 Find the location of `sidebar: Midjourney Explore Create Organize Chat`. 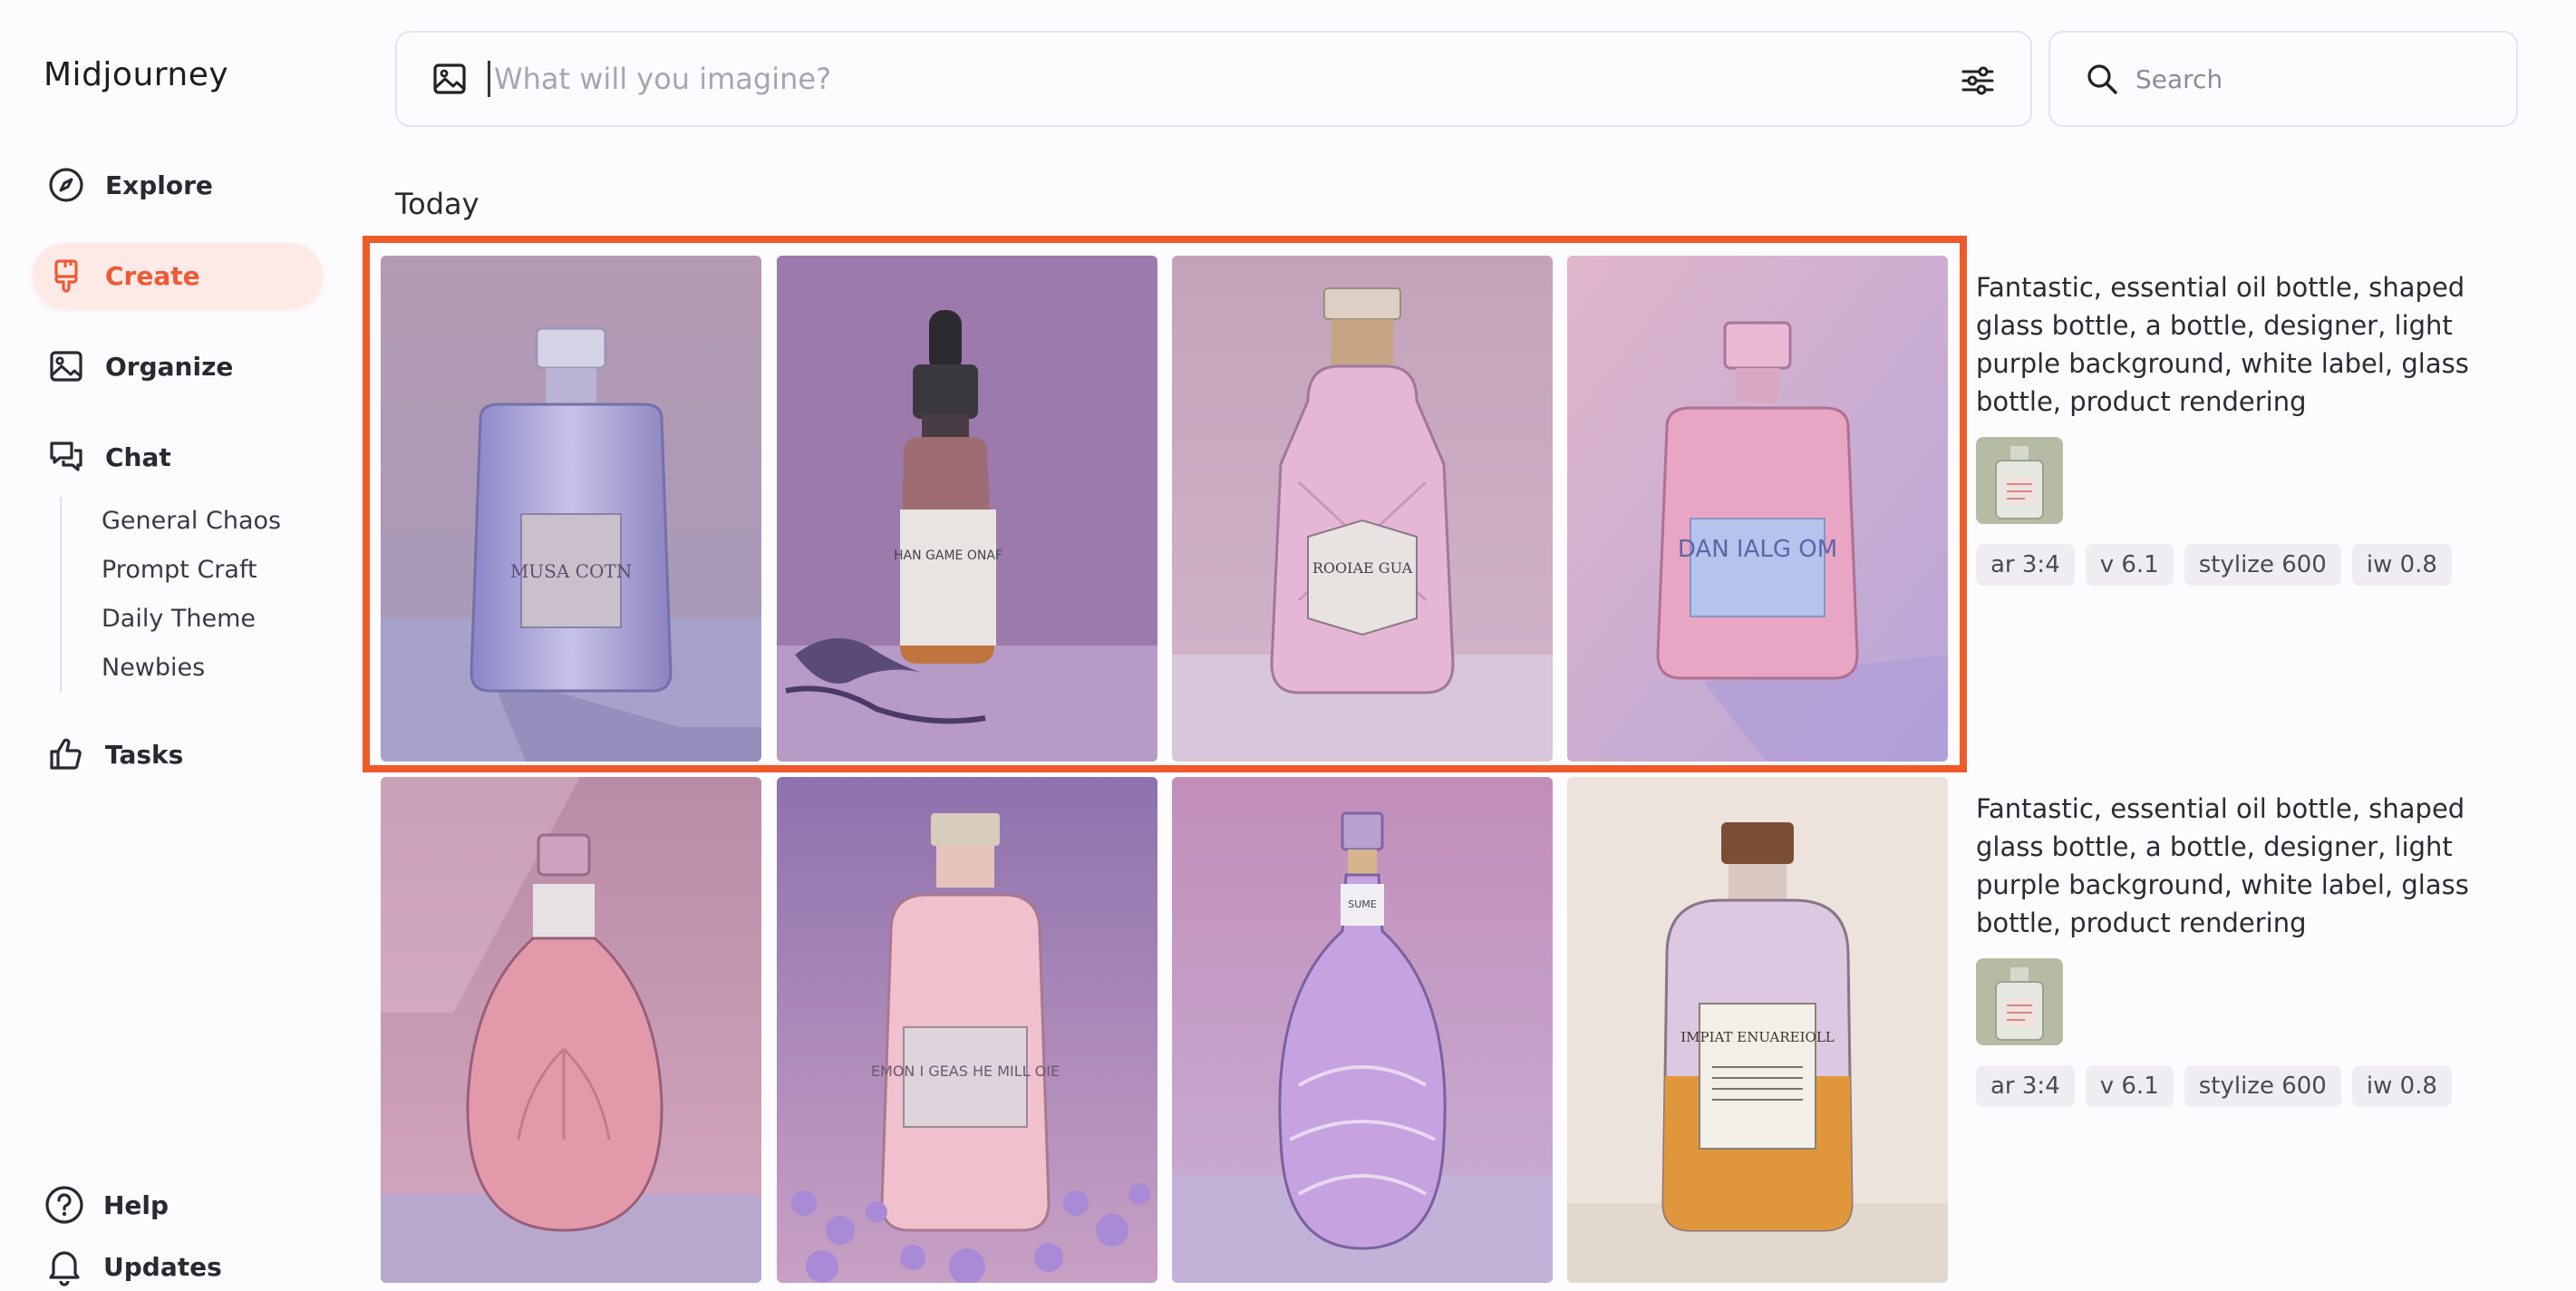

sidebar: Midjourney Explore Create Organize Chat is located at coordinates (181, 645).